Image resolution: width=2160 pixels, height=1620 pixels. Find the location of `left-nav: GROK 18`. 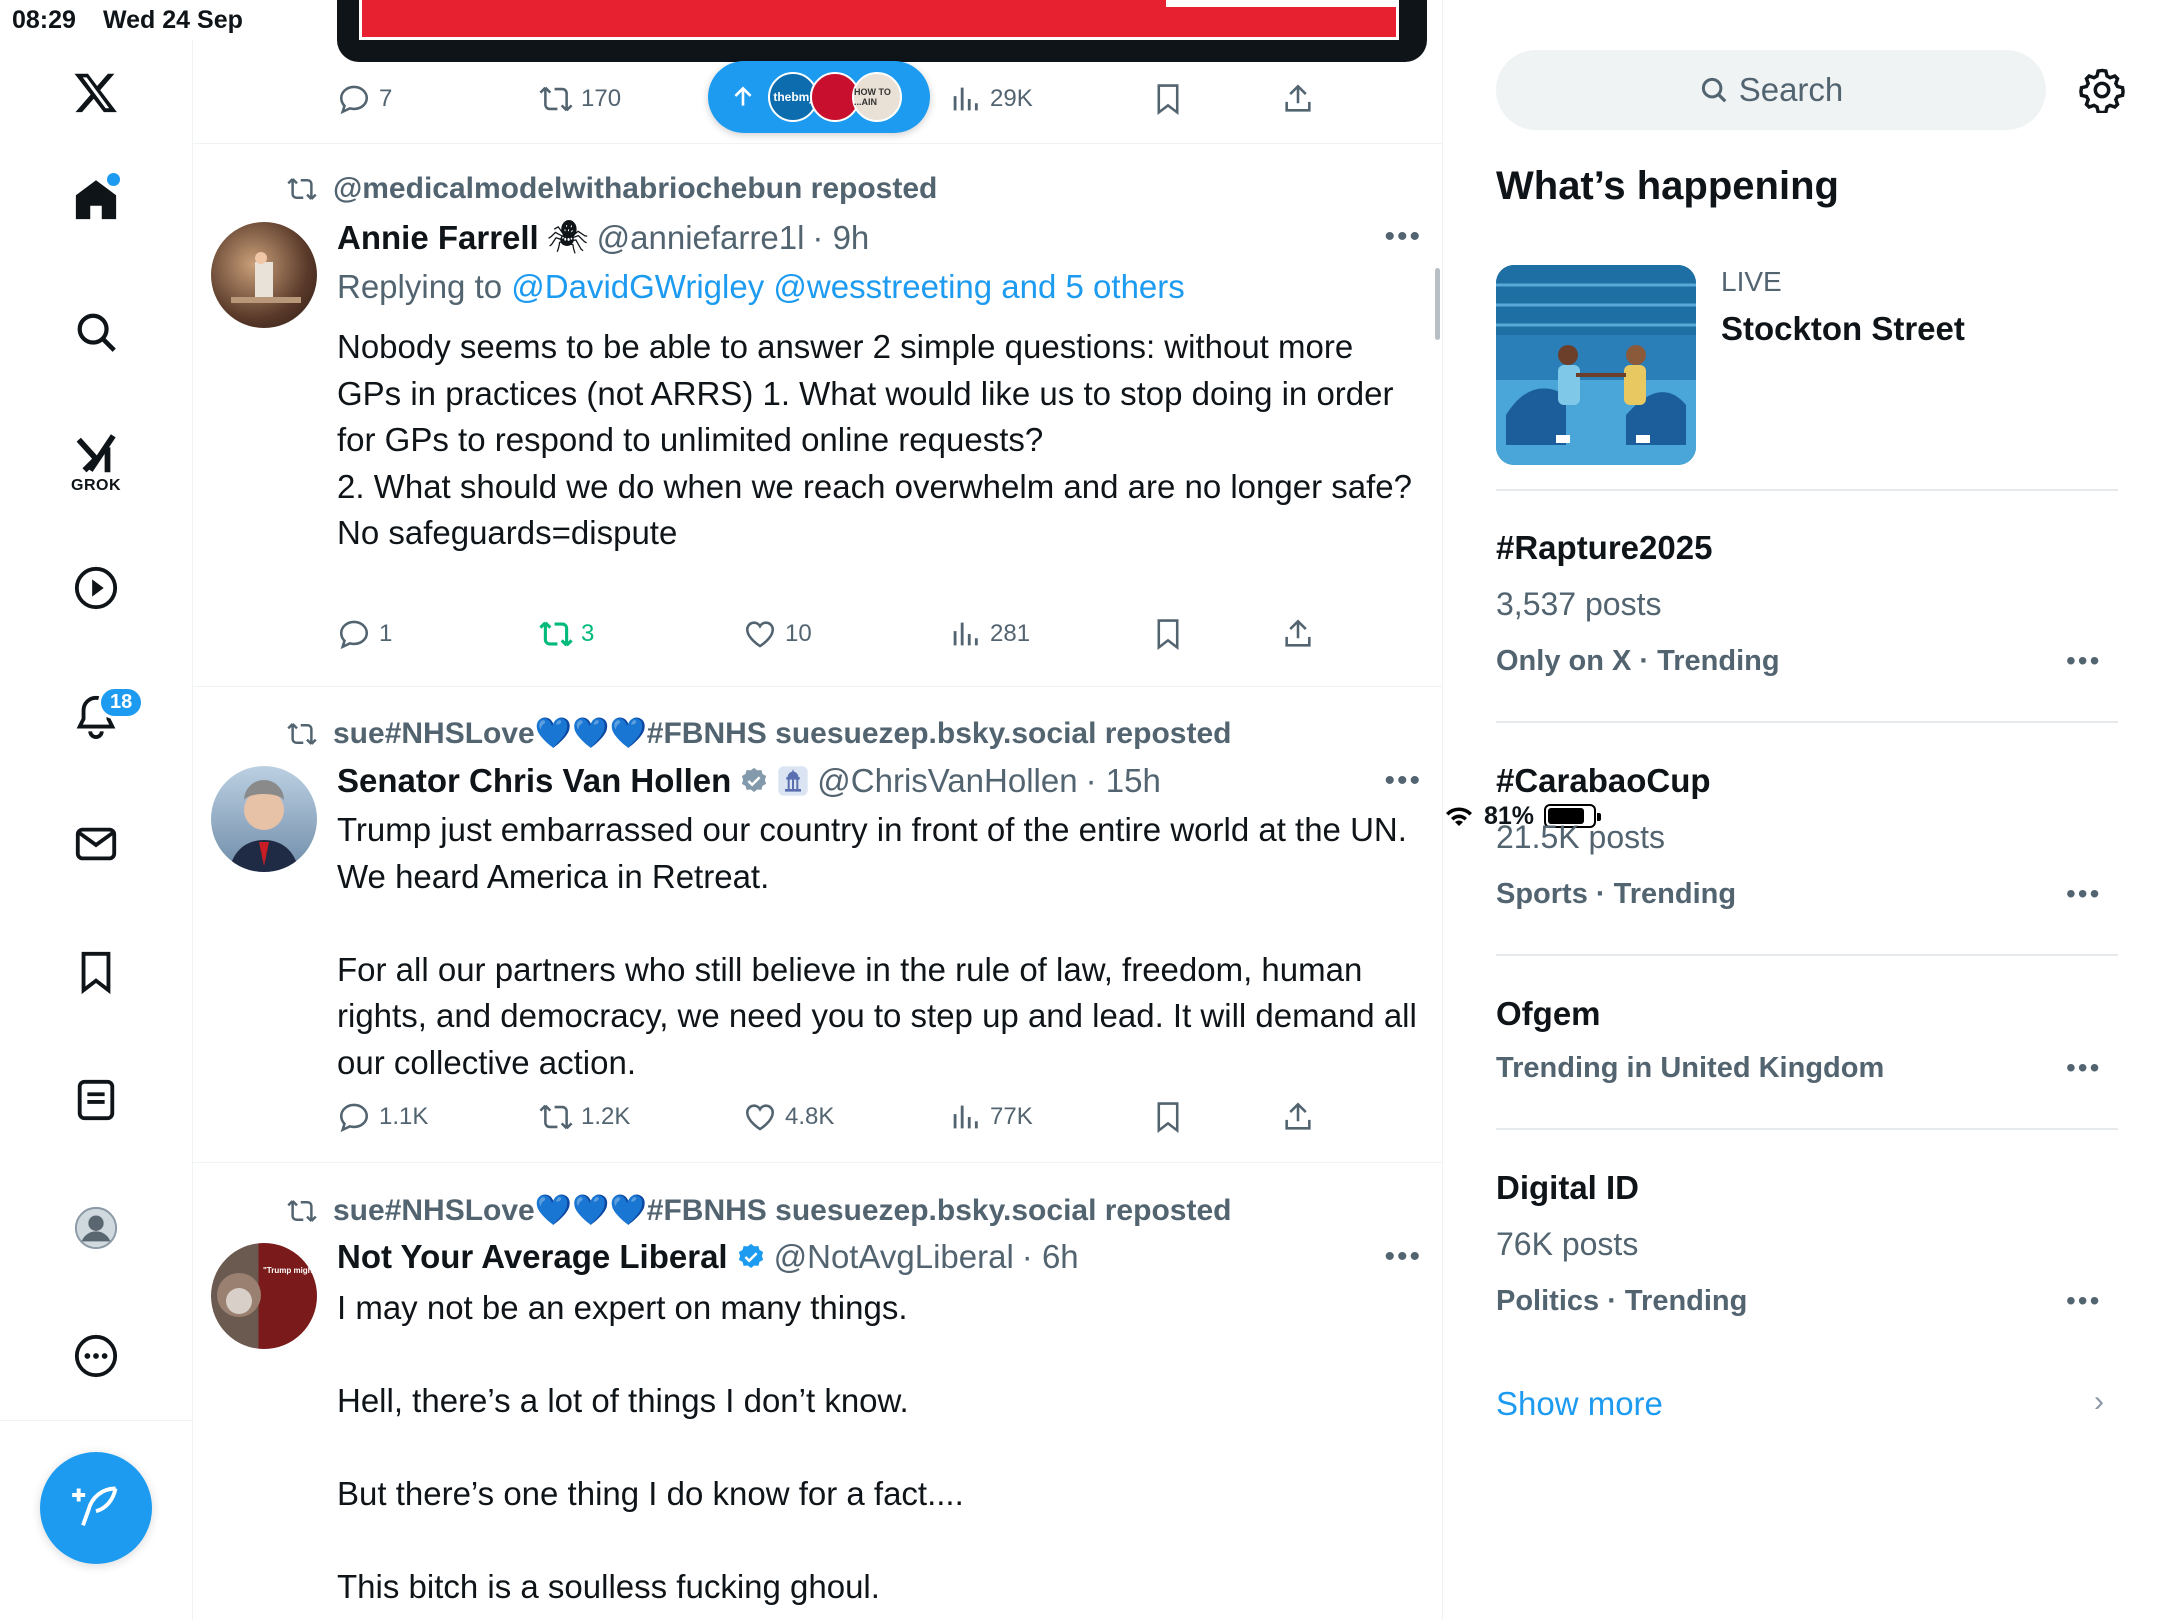

left-nav: GROK 18 is located at coordinates (96, 830).